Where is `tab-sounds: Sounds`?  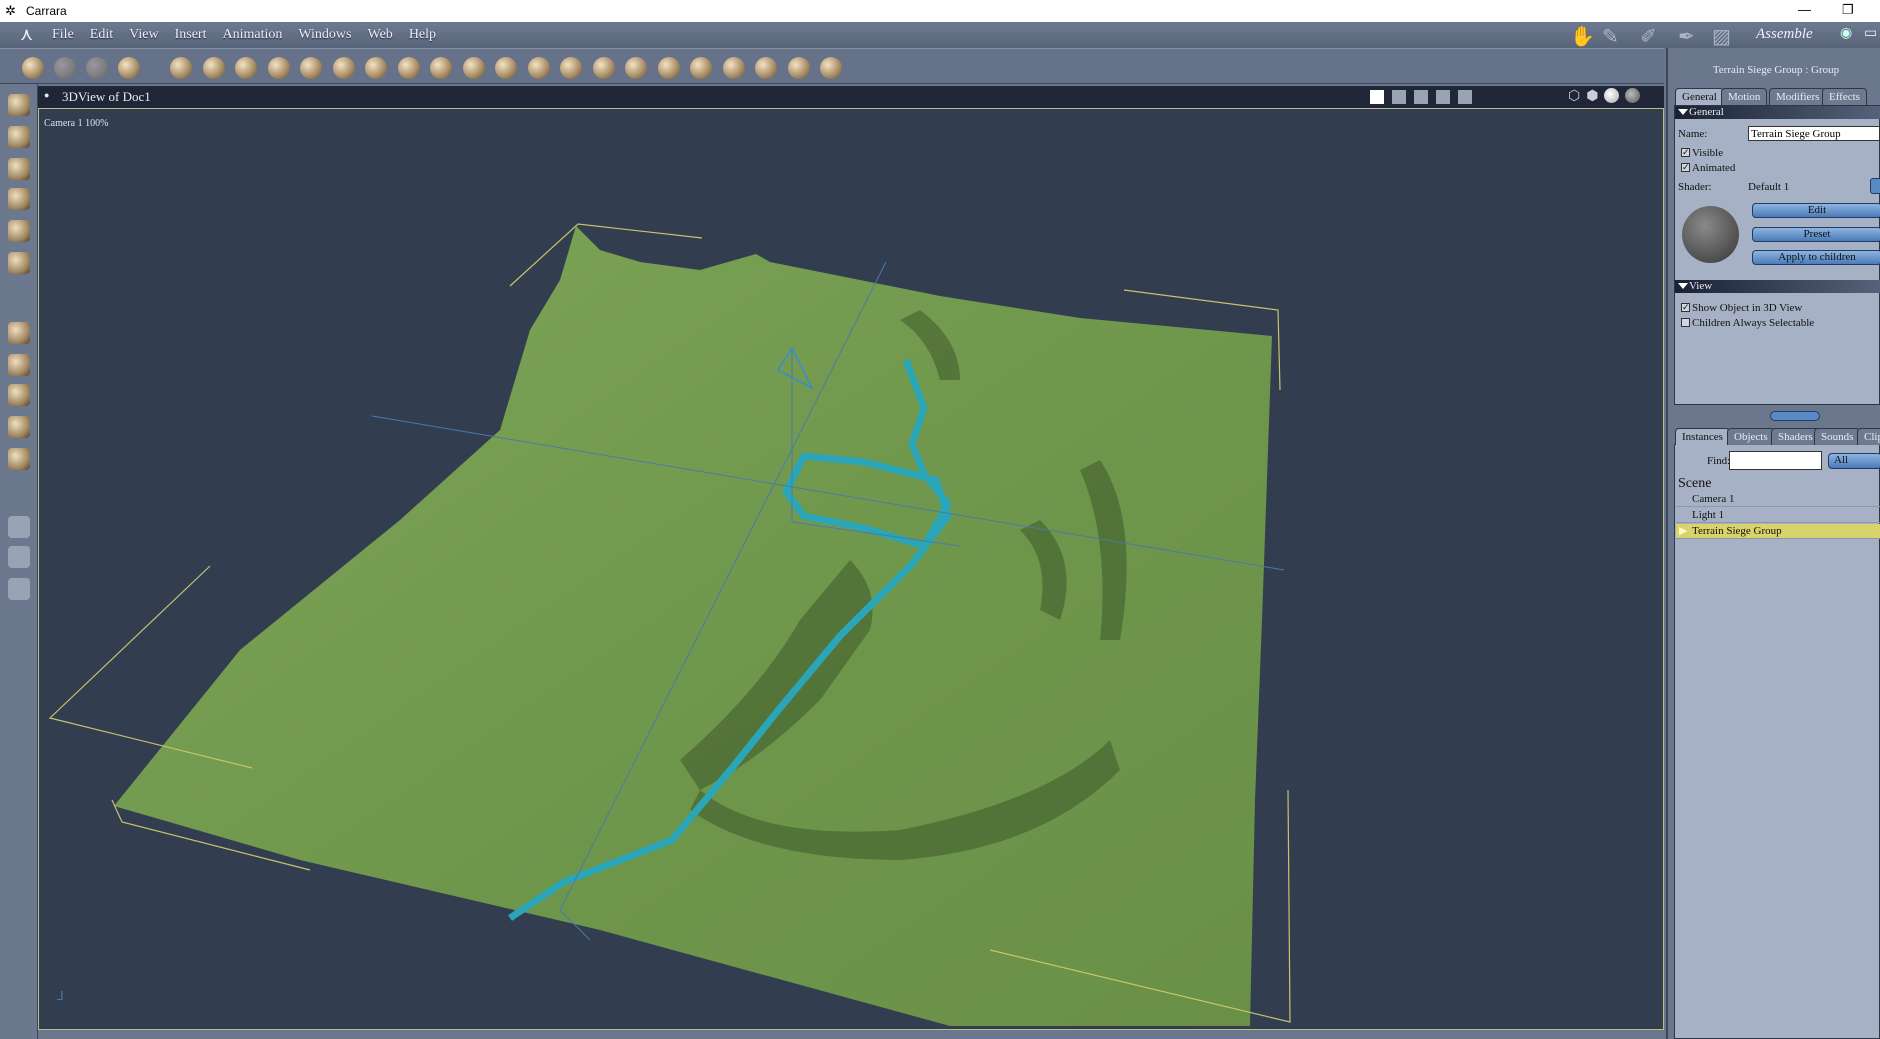
tab-sounds: Sounds is located at coordinates (1837, 436).